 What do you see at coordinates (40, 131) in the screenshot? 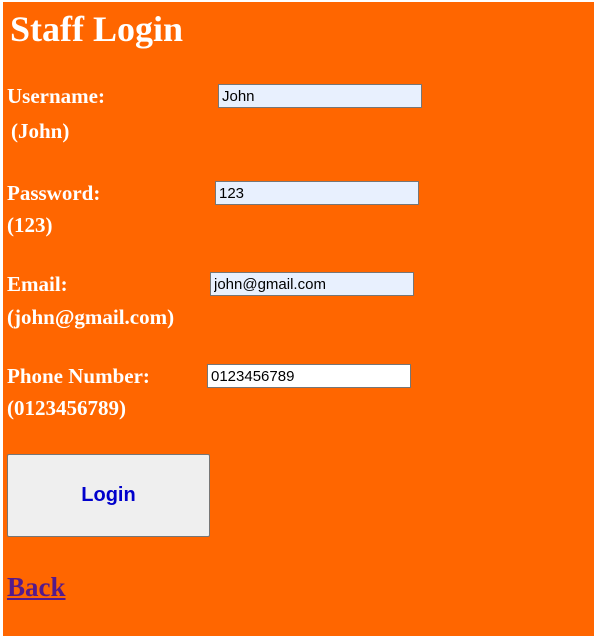
I see `username-hint: (John)` at bounding box center [40, 131].